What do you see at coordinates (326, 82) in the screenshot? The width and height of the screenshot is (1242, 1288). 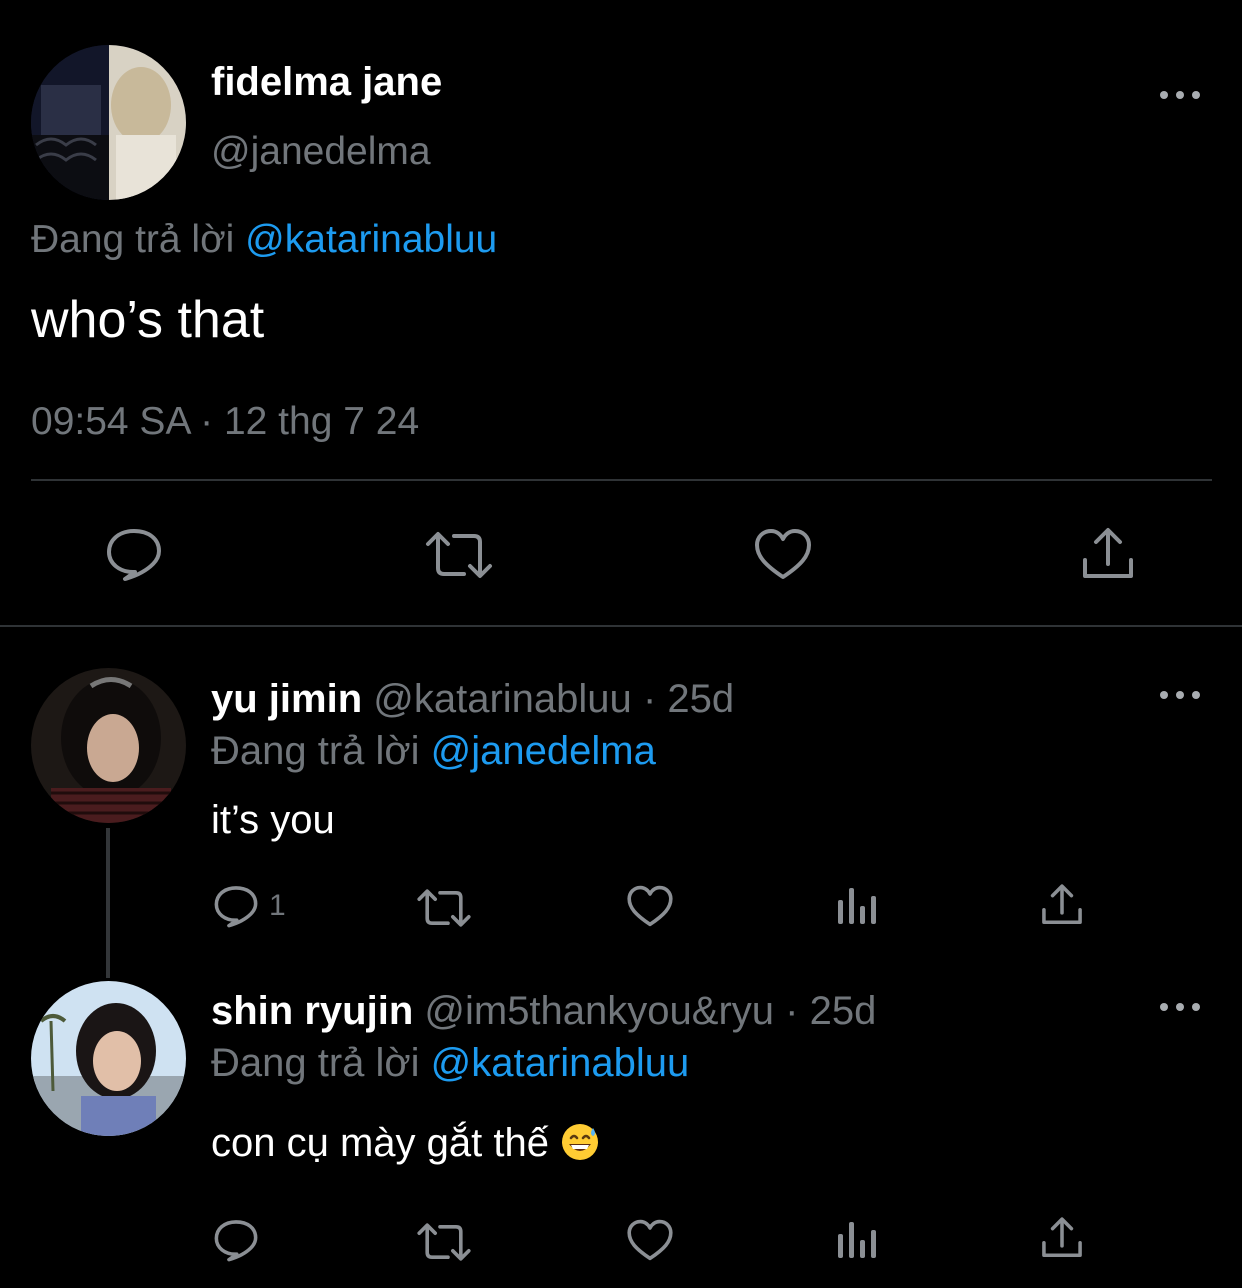 I see `main-display-name: fidelma jane` at bounding box center [326, 82].